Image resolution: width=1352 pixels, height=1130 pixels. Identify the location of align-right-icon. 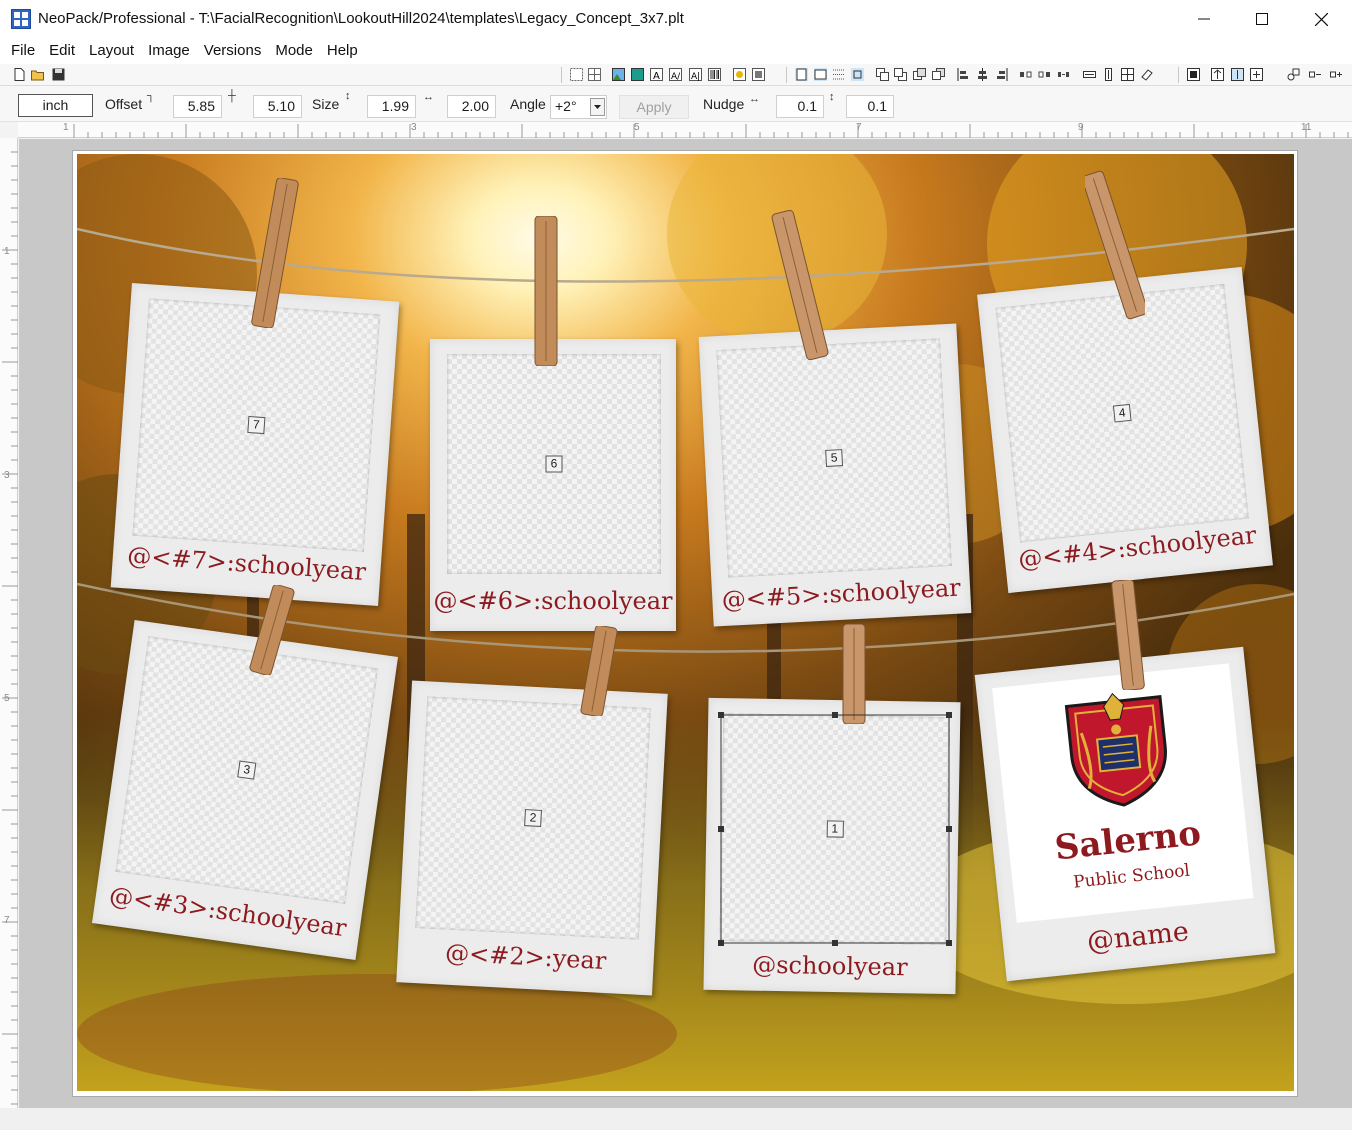
(1001, 74).